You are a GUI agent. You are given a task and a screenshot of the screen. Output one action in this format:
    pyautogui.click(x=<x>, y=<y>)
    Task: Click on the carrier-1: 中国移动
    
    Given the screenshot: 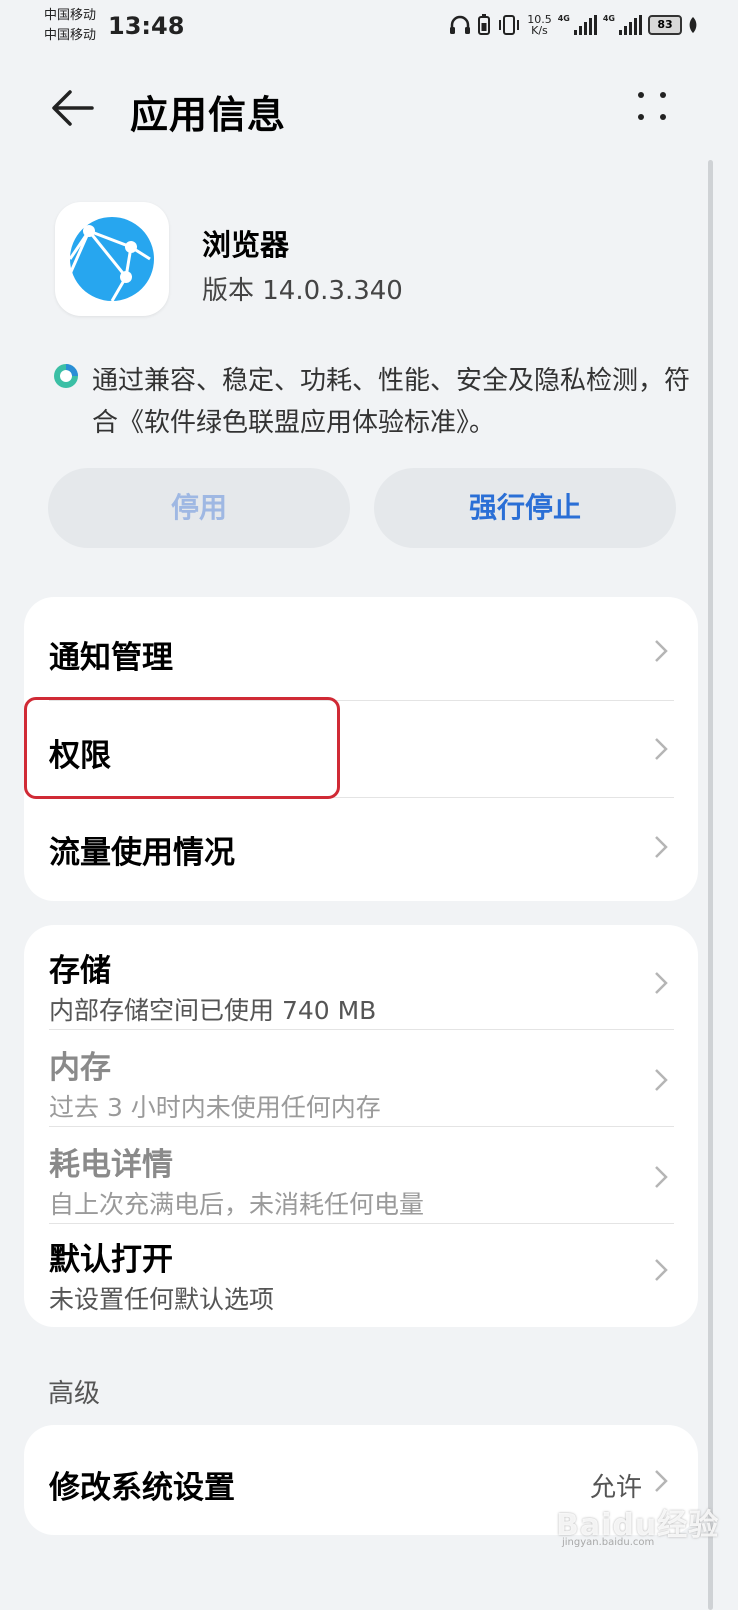 What is the action you would take?
    pyautogui.click(x=70, y=15)
    